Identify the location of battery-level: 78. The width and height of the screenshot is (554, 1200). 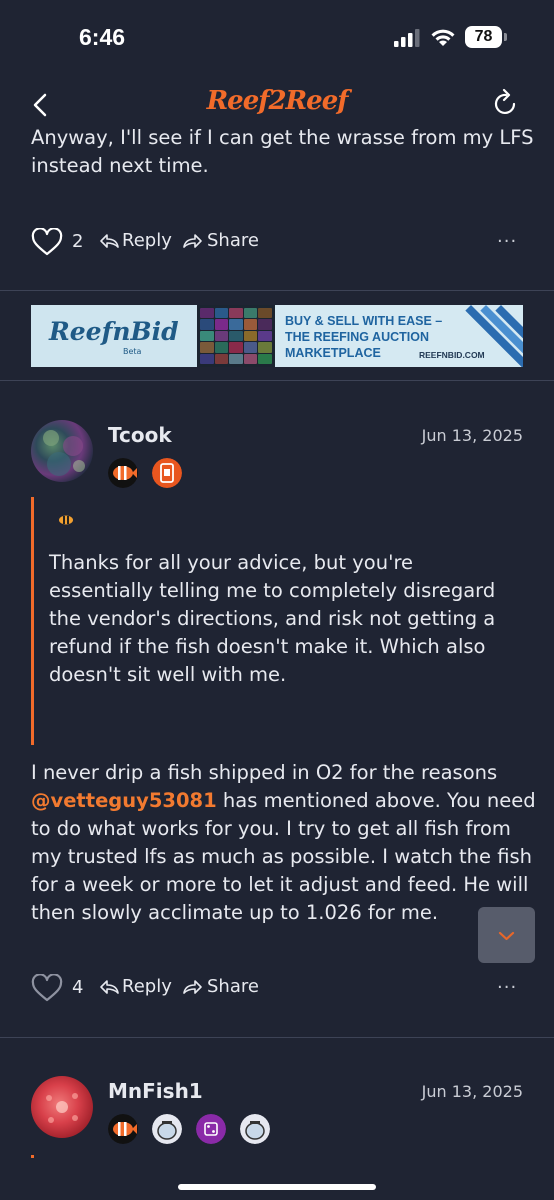
(483, 37).